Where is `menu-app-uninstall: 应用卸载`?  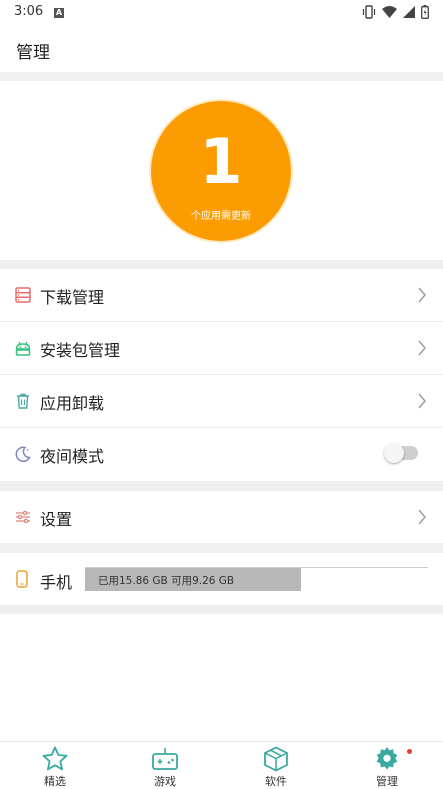
menu-app-uninstall: 应用卸载 is located at coordinates (221, 401).